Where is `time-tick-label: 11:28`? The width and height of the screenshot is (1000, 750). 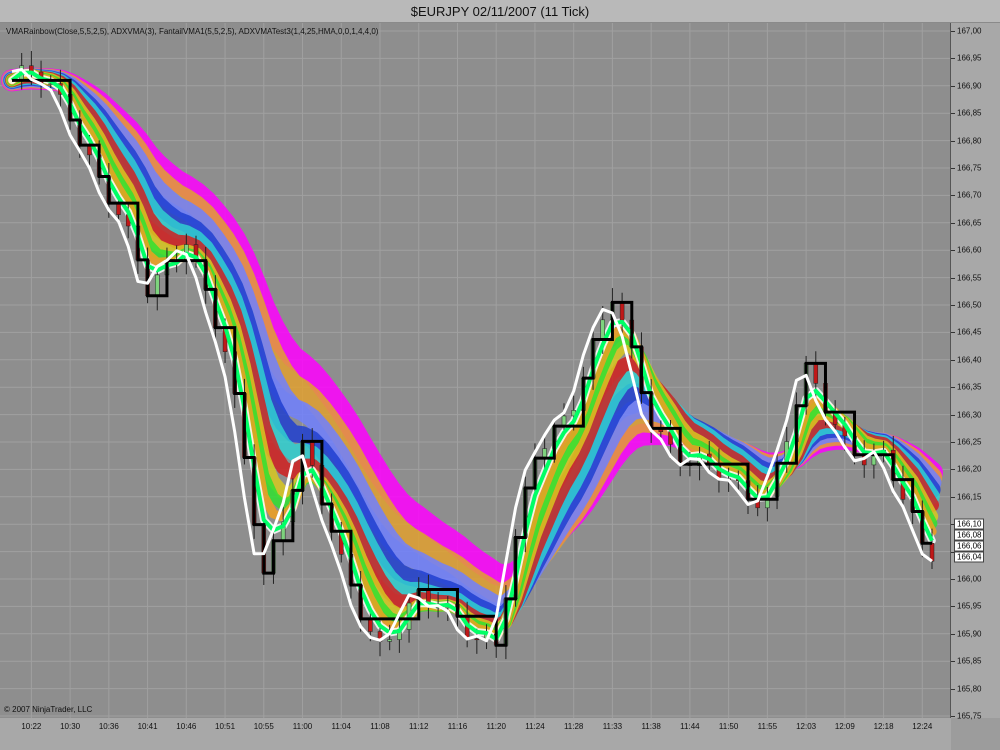 time-tick-label: 11:28 is located at coordinates (573, 726).